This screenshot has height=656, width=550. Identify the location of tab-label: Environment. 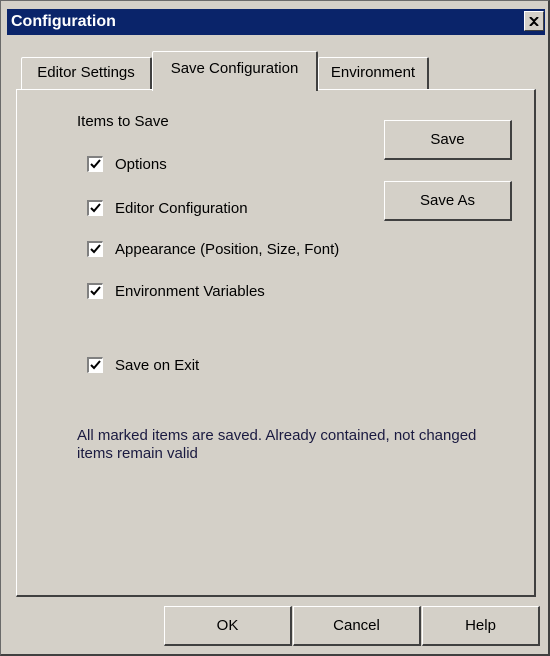
(373, 72).